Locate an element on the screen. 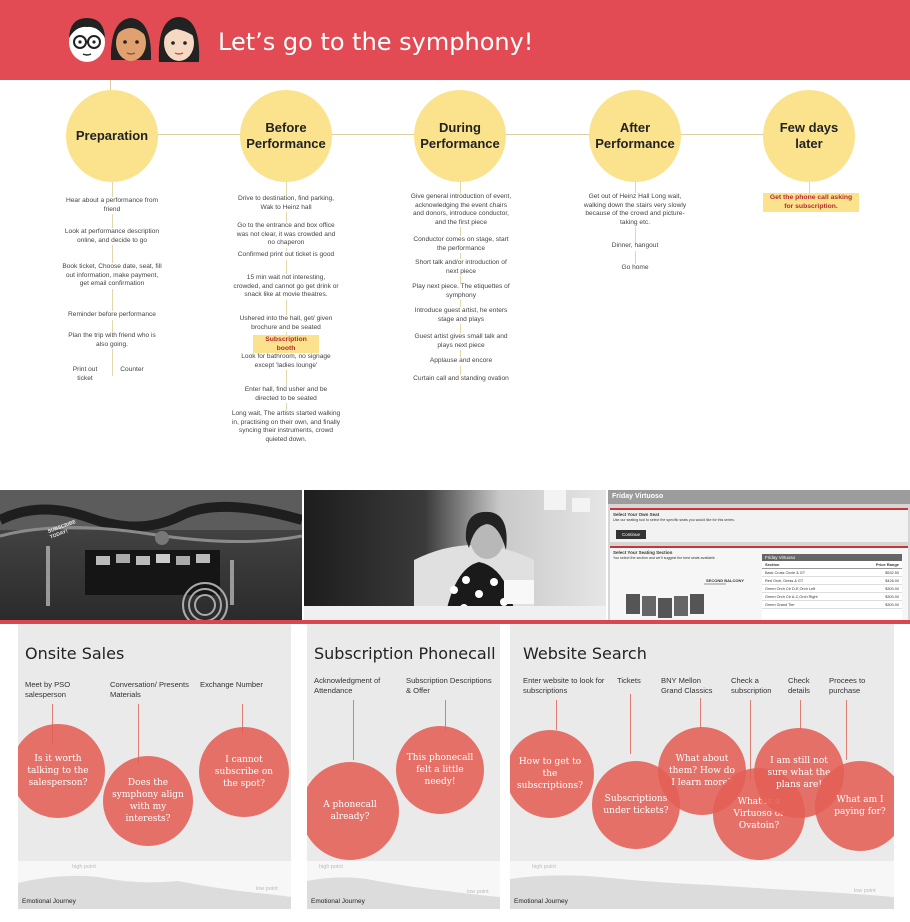  touchpoint-label: Check a subscription is located at coordinates (751, 685).